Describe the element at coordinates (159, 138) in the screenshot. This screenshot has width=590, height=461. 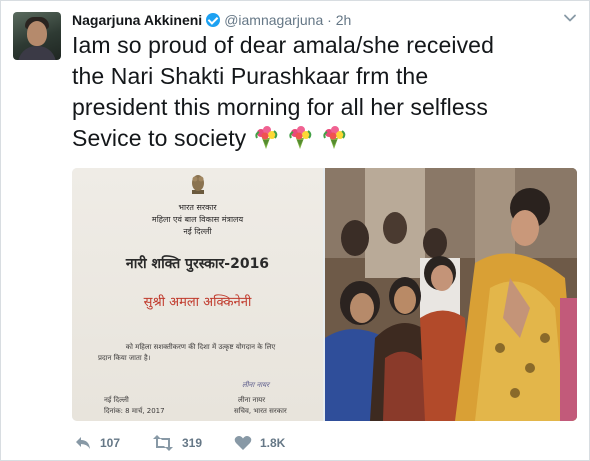
I see `tweet-text-line: Sevice to society` at that location.